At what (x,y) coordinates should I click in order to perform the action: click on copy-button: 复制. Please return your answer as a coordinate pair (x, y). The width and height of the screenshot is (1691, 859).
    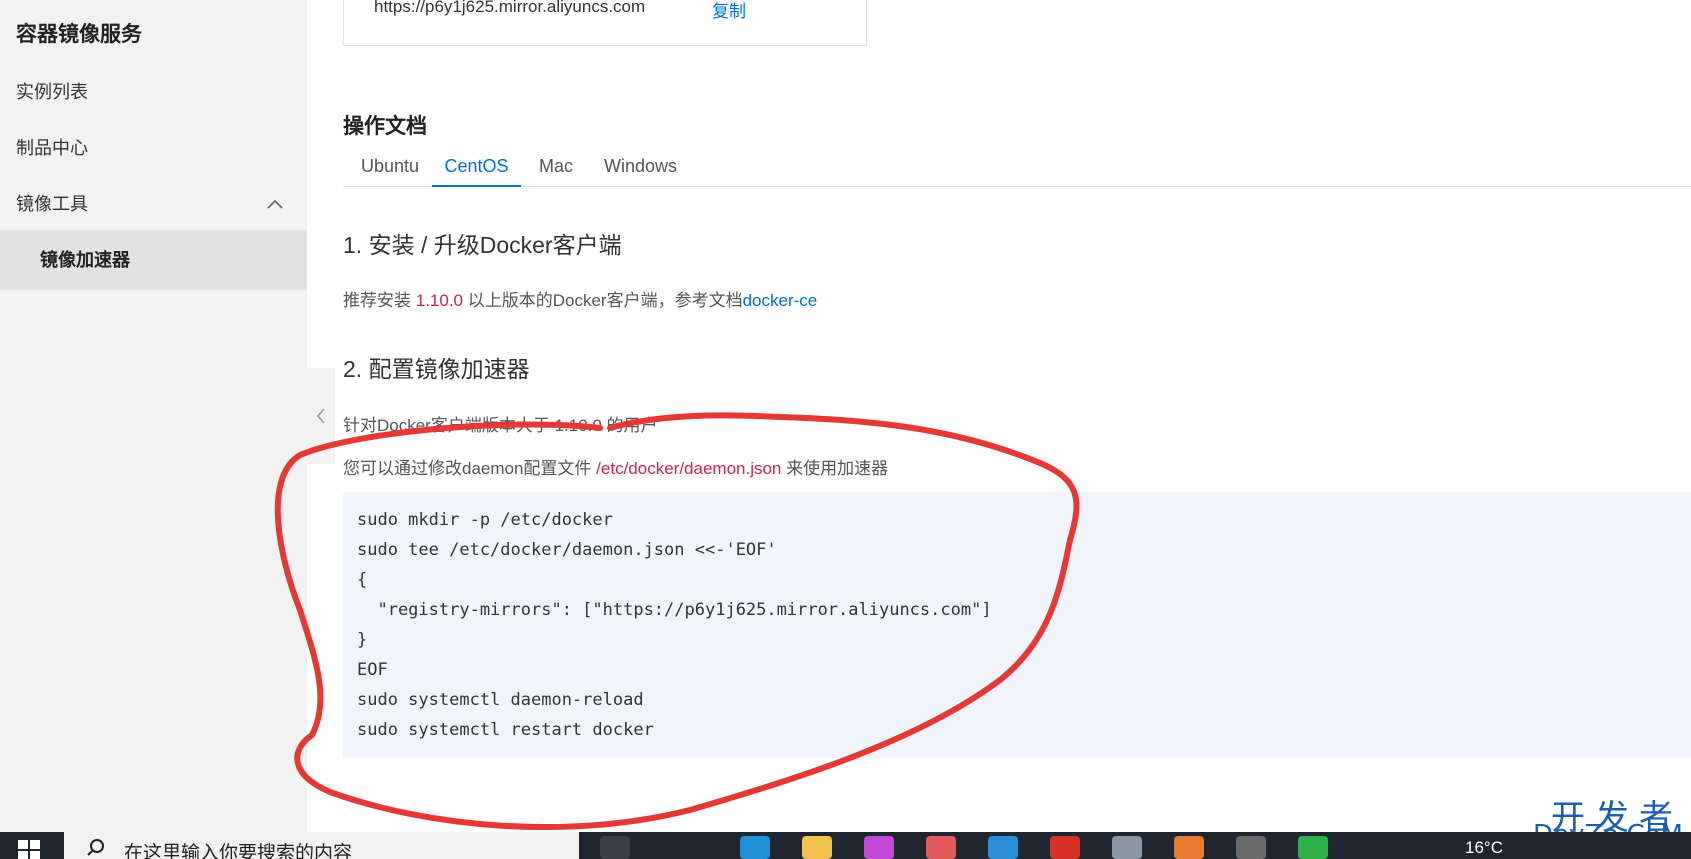
    Looking at the image, I should click on (729, 11).